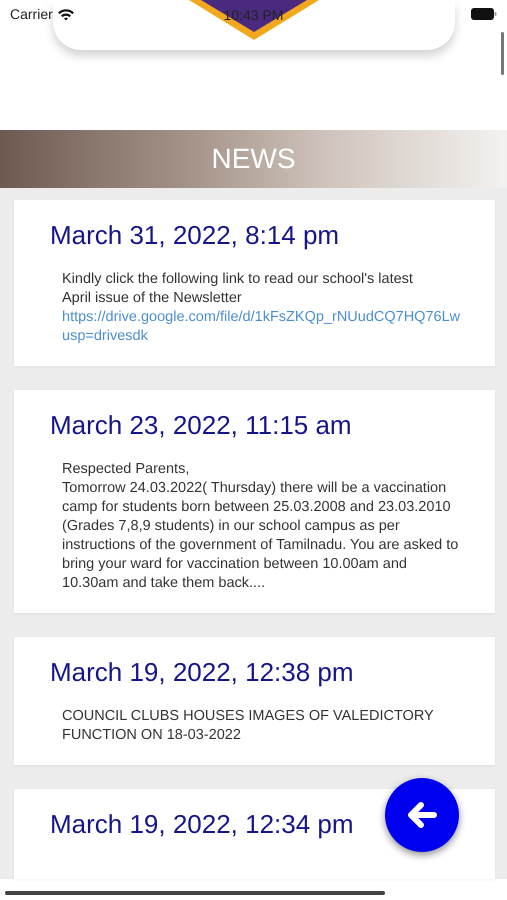  I want to click on news-card: March 19, 2022, 12:38 pm COUNCIL CLUBS HOUSES IMAGES OF VALEDICTORY FUNCTION ON 18-03-2022, so click(254, 701).